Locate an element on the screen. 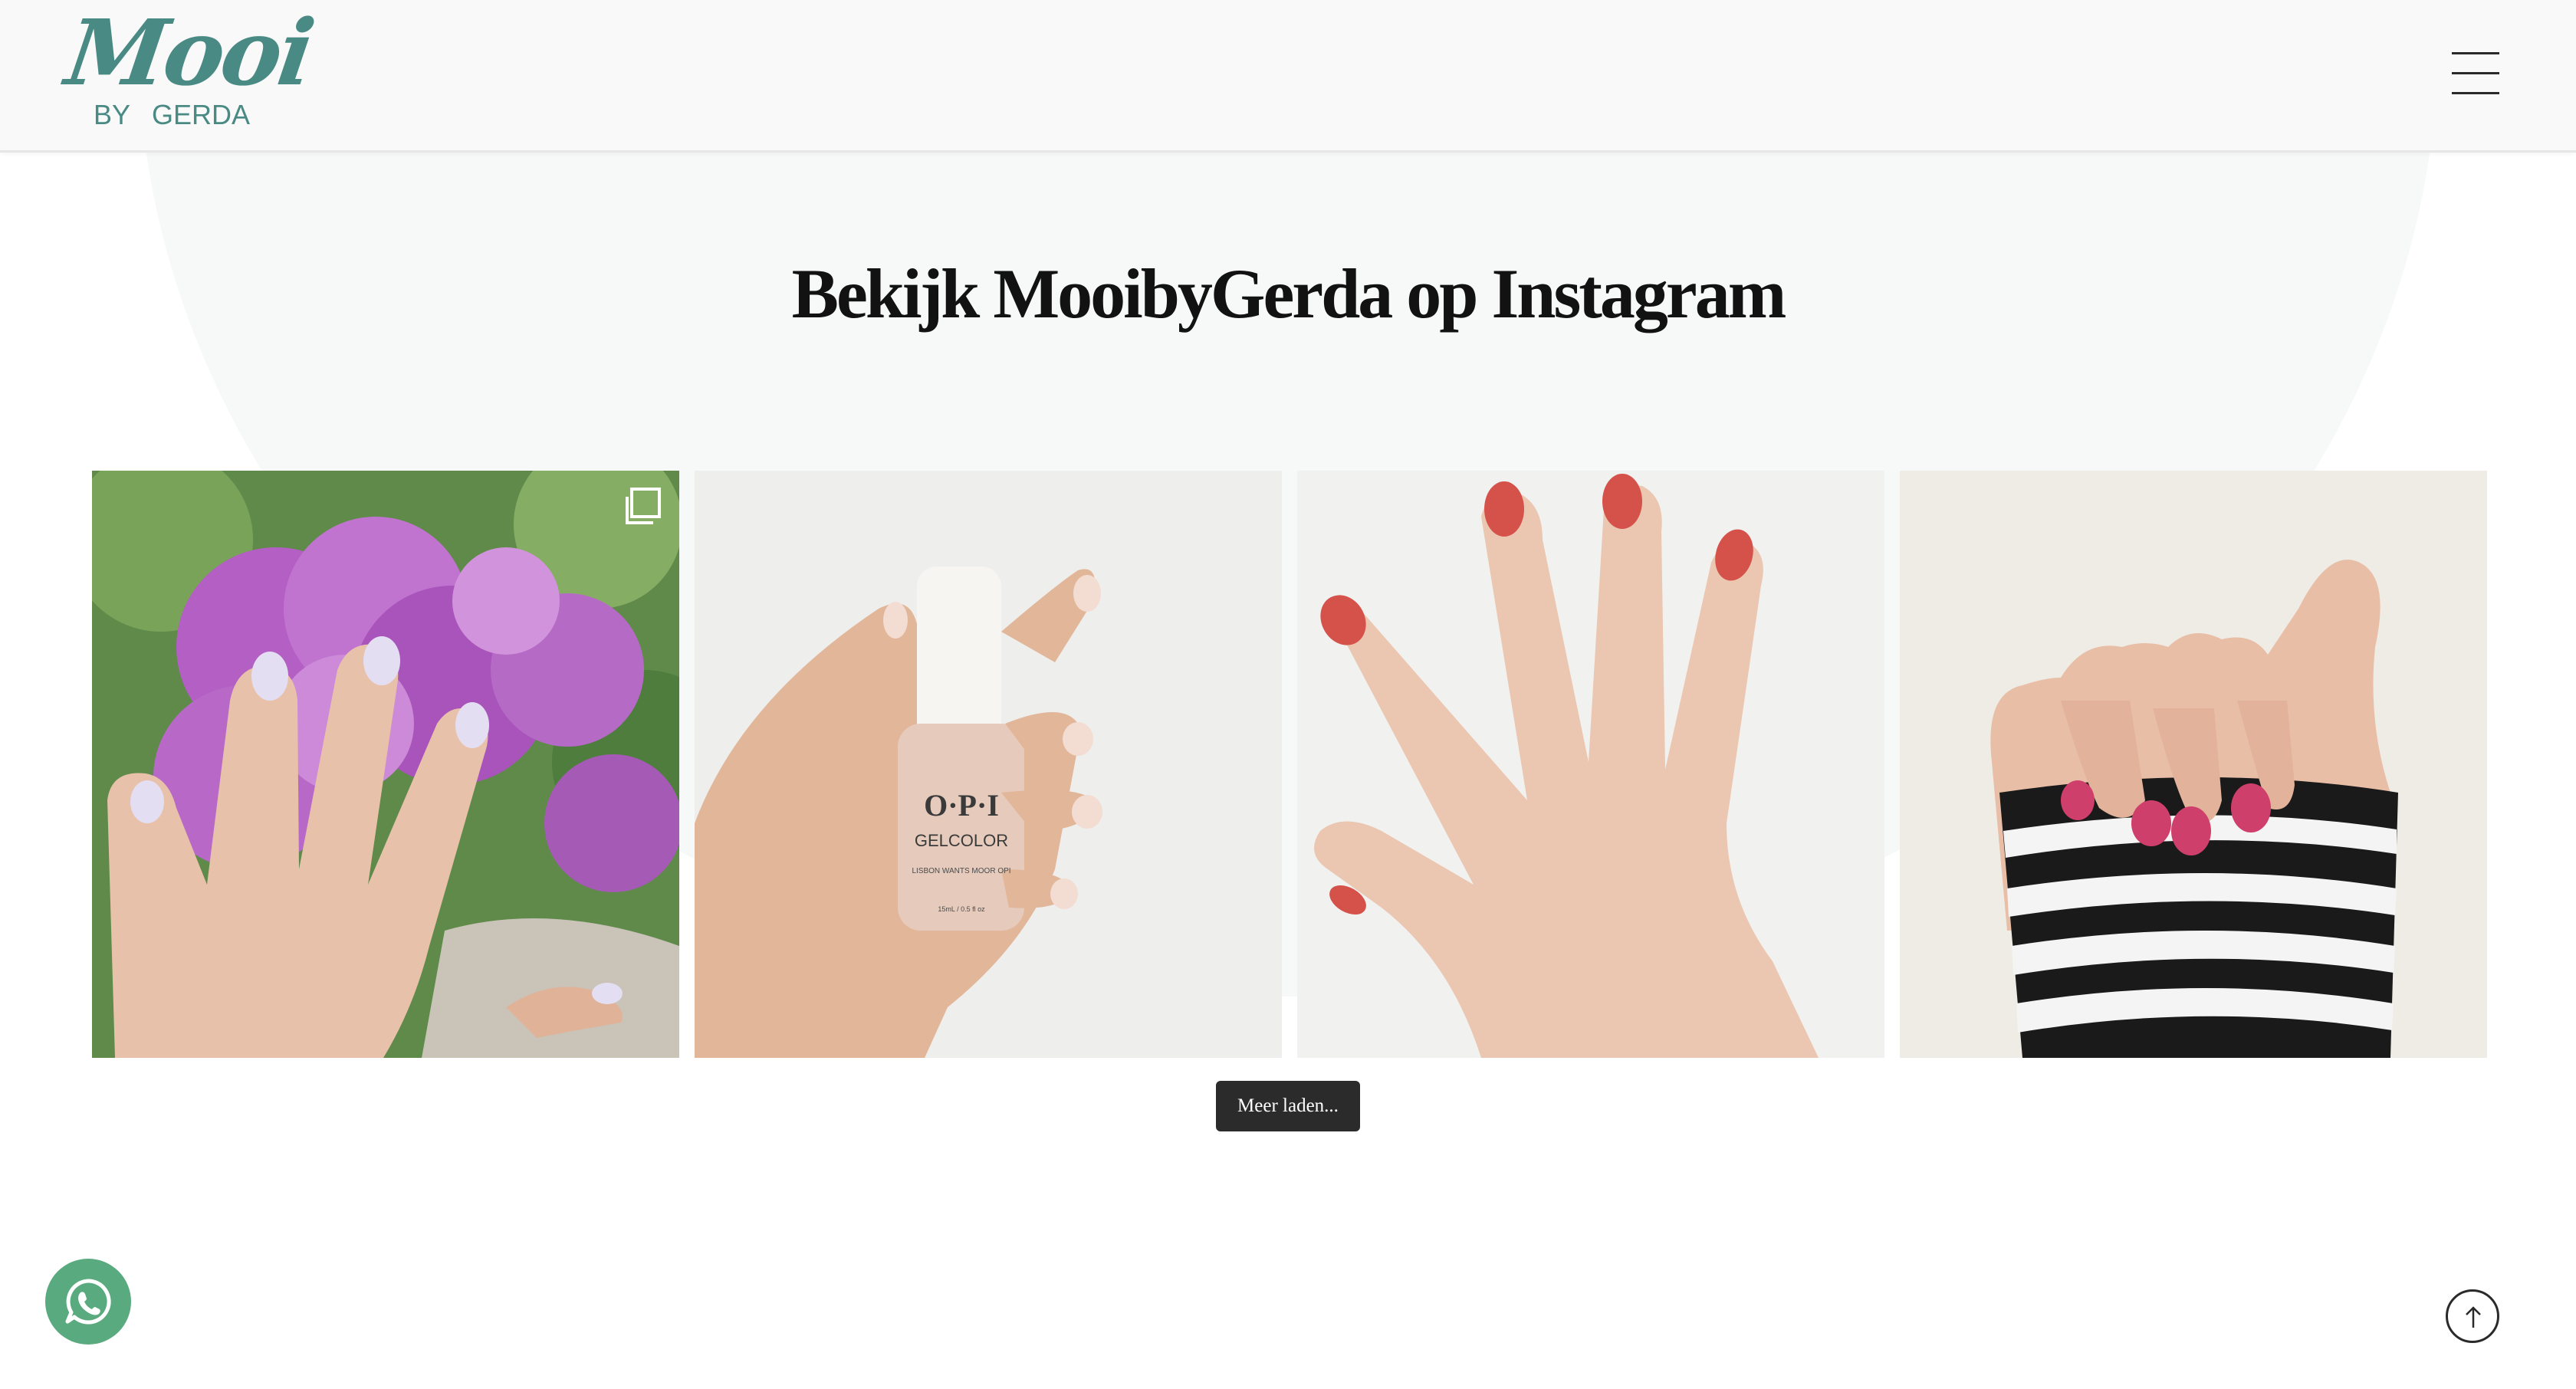  pink-nails-striped-sleeve-image is located at coordinates (2193, 764).